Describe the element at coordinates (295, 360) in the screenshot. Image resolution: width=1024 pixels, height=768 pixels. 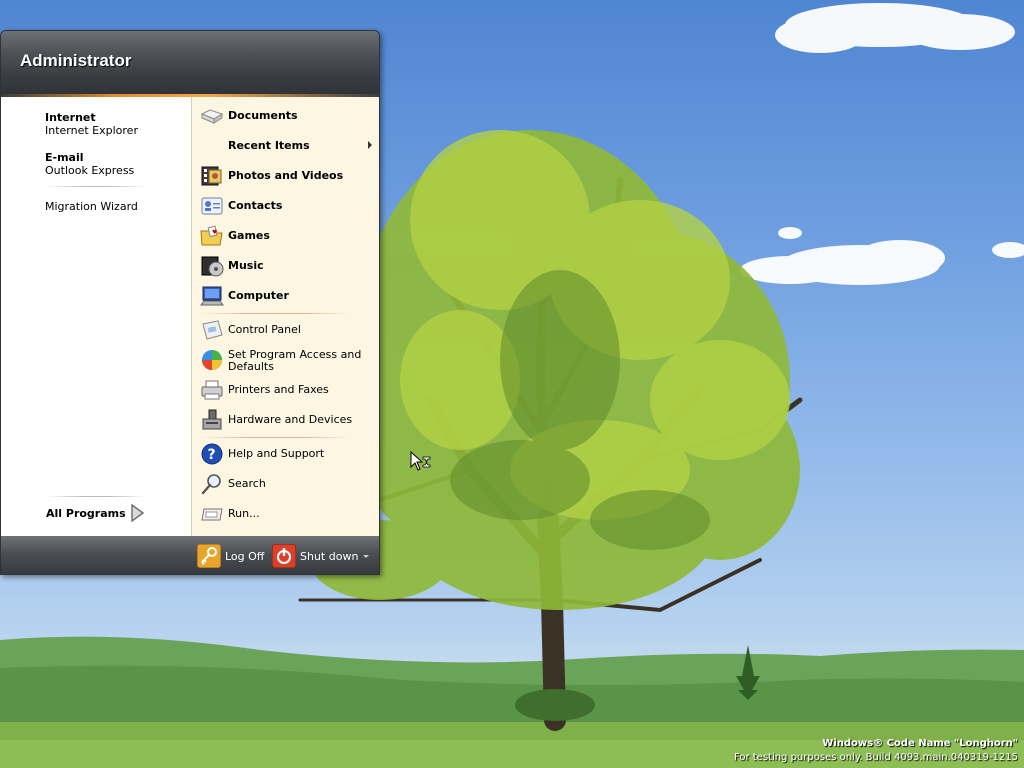
I see `menu-item-label: Set Program Access and Defaults` at that location.